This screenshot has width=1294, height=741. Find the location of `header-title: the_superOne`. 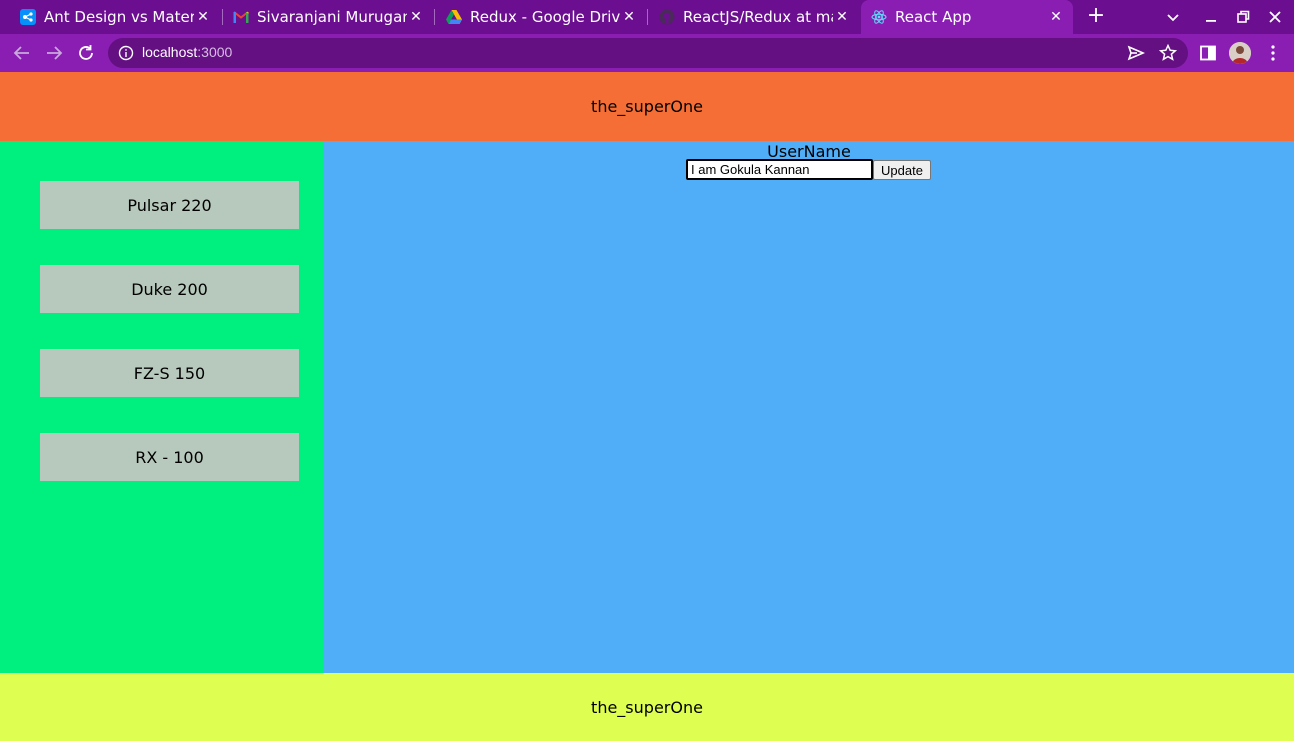

header-title: the_superOne is located at coordinates (647, 106).